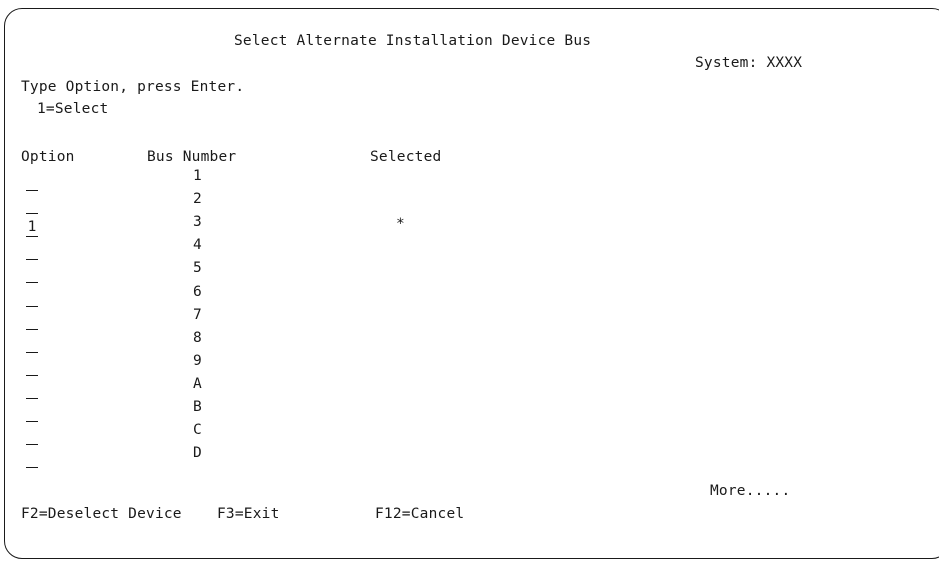 The height and width of the screenshot is (561, 939). What do you see at coordinates (197, 338) in the screenshot?
I see `bus-number: 8` at bounding box center [197, 338].